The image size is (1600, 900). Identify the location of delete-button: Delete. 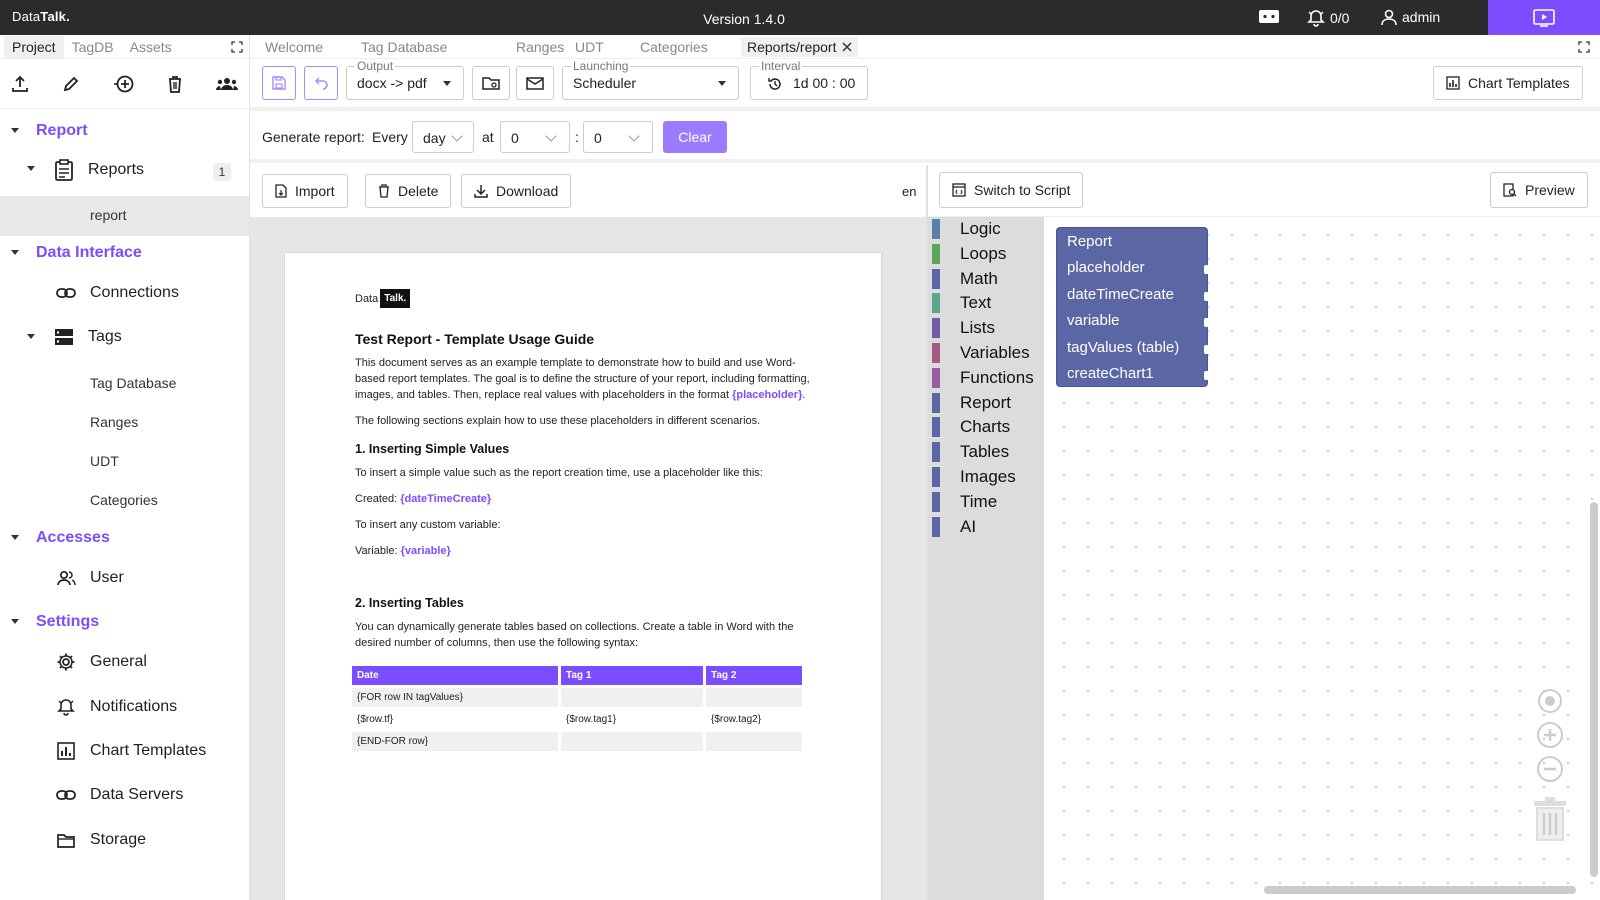
(408, 191).